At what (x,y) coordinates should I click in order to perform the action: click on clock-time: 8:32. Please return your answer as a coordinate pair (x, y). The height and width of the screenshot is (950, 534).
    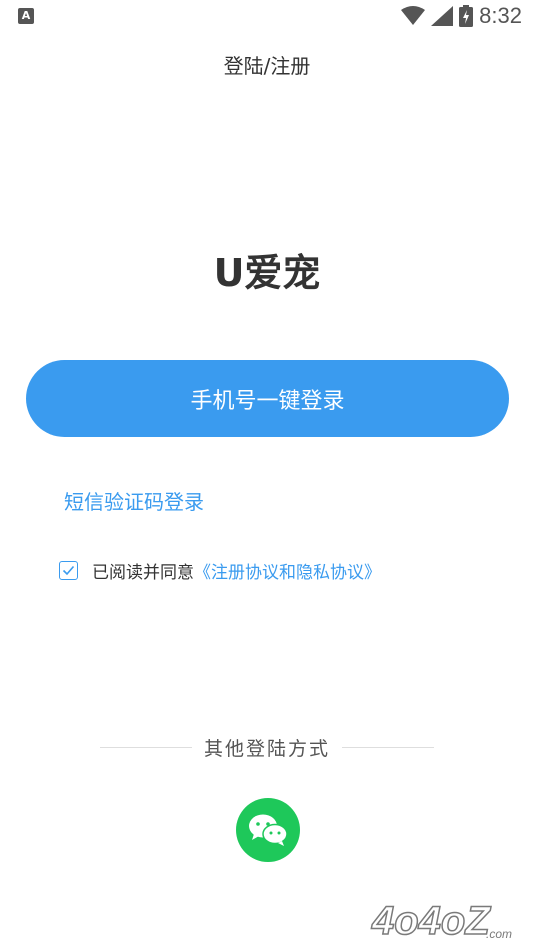
    Looking at the image, I should click on (500, 15).